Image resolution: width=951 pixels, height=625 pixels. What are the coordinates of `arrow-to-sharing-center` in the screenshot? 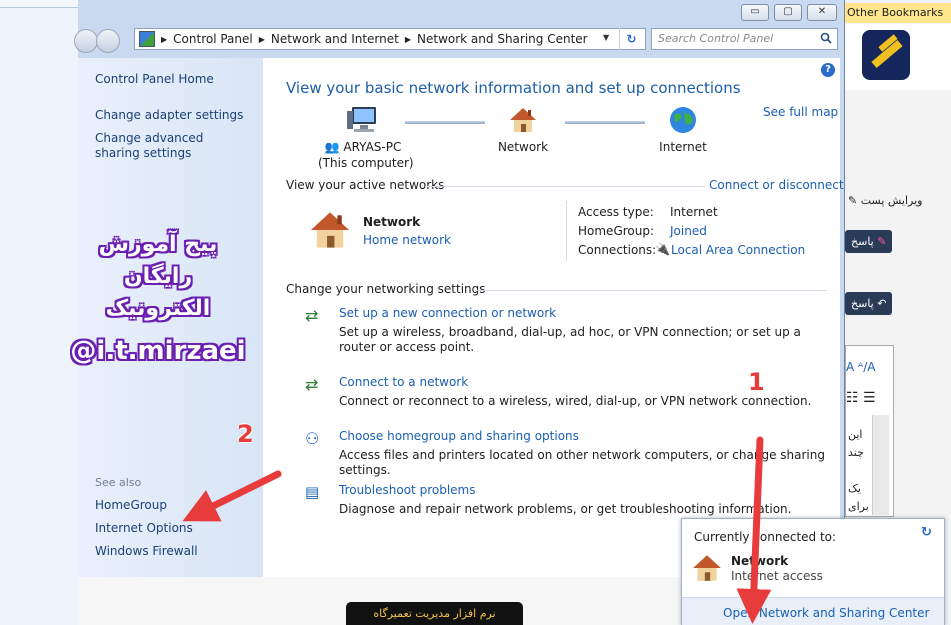 It's located at (754, 530).